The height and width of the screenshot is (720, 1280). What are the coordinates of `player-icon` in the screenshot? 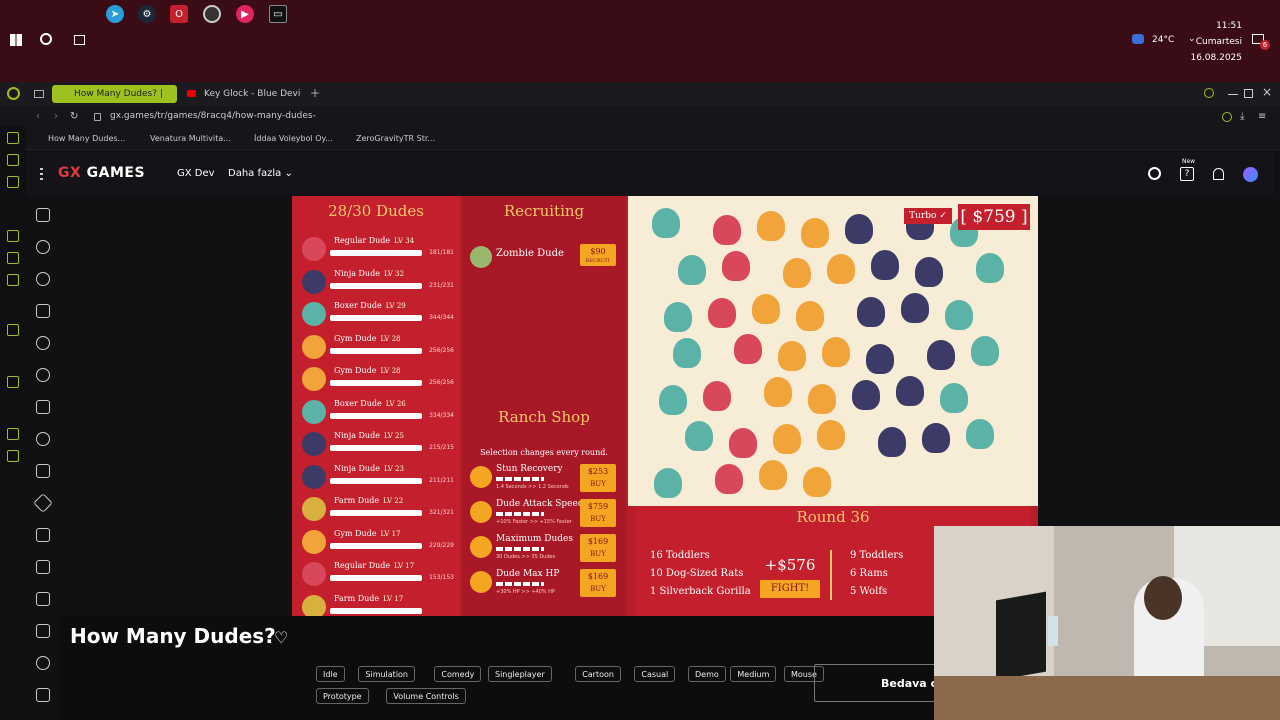 It's located at (13, 382).